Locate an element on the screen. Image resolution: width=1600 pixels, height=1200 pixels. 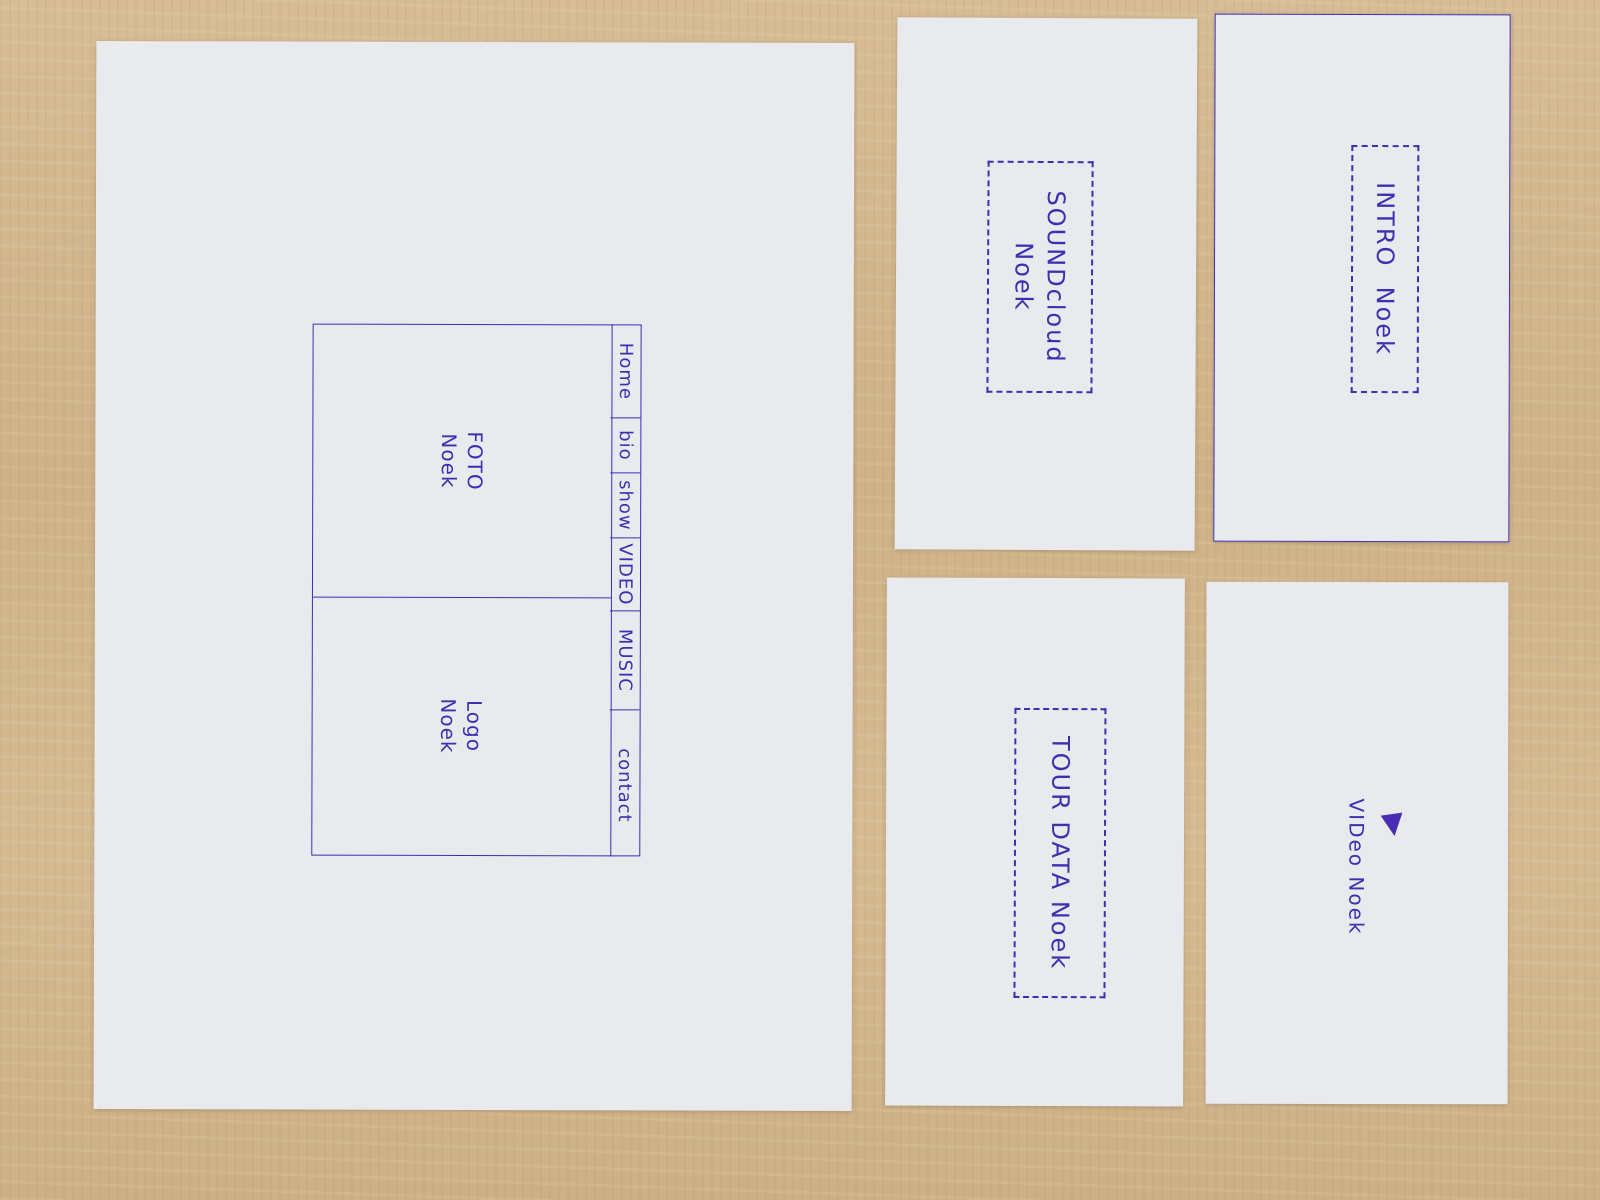
navigation-bar: Home bio show VIDEO MUSIC contact is located at coordinates (625, 590).